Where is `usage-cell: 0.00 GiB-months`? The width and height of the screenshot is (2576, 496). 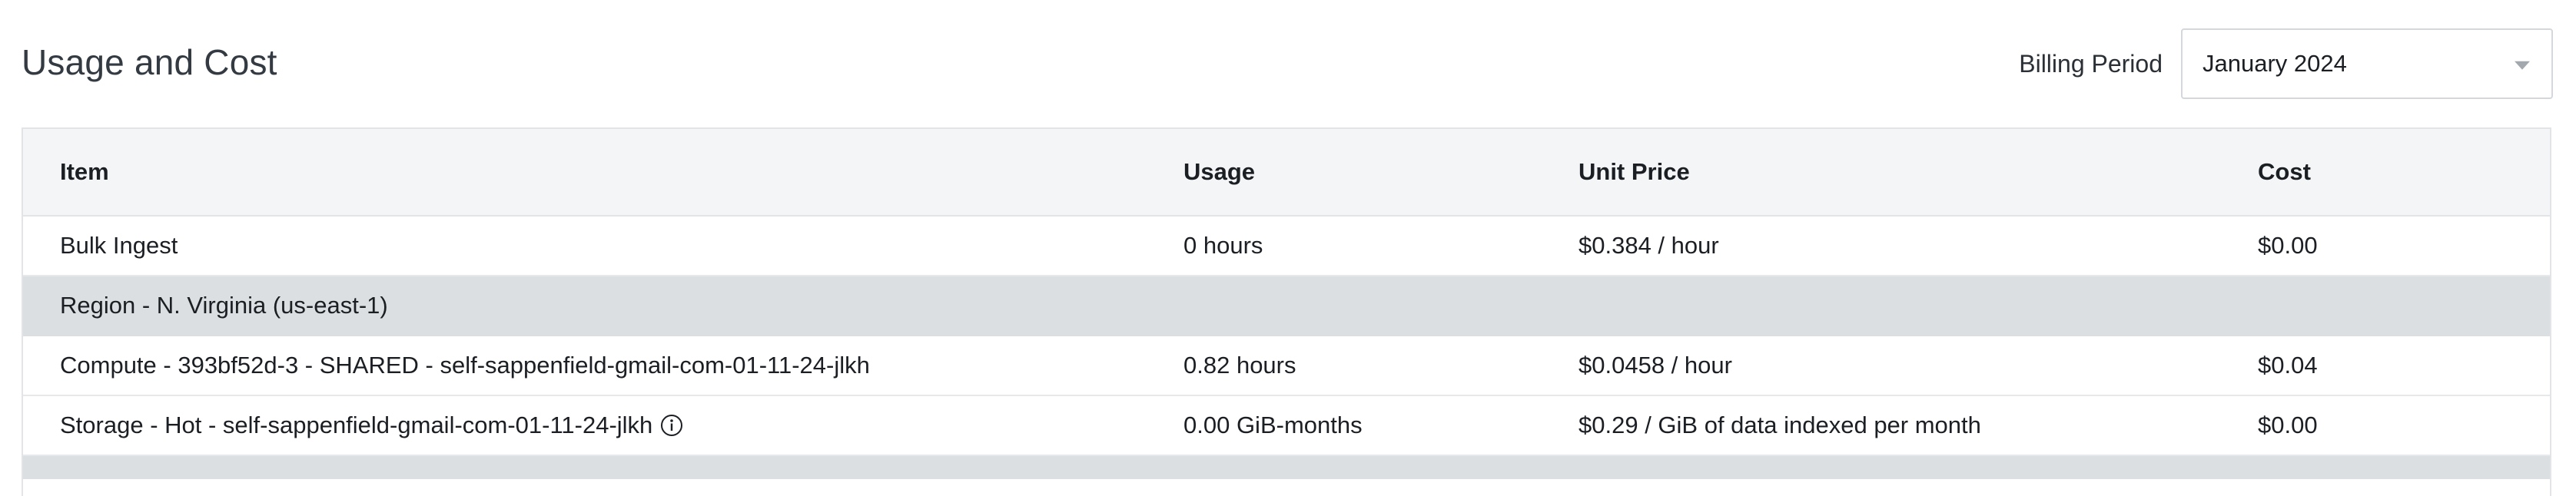
usage-cell: 0.00 GiB-months is located at coordinates (1380, 425).